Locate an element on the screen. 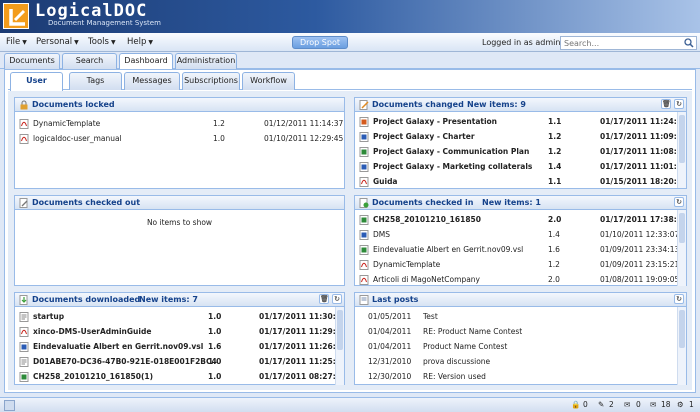 This screenshot has width=700, height=412. menu-help: Help ▼ is located at coordinates (140, 42).